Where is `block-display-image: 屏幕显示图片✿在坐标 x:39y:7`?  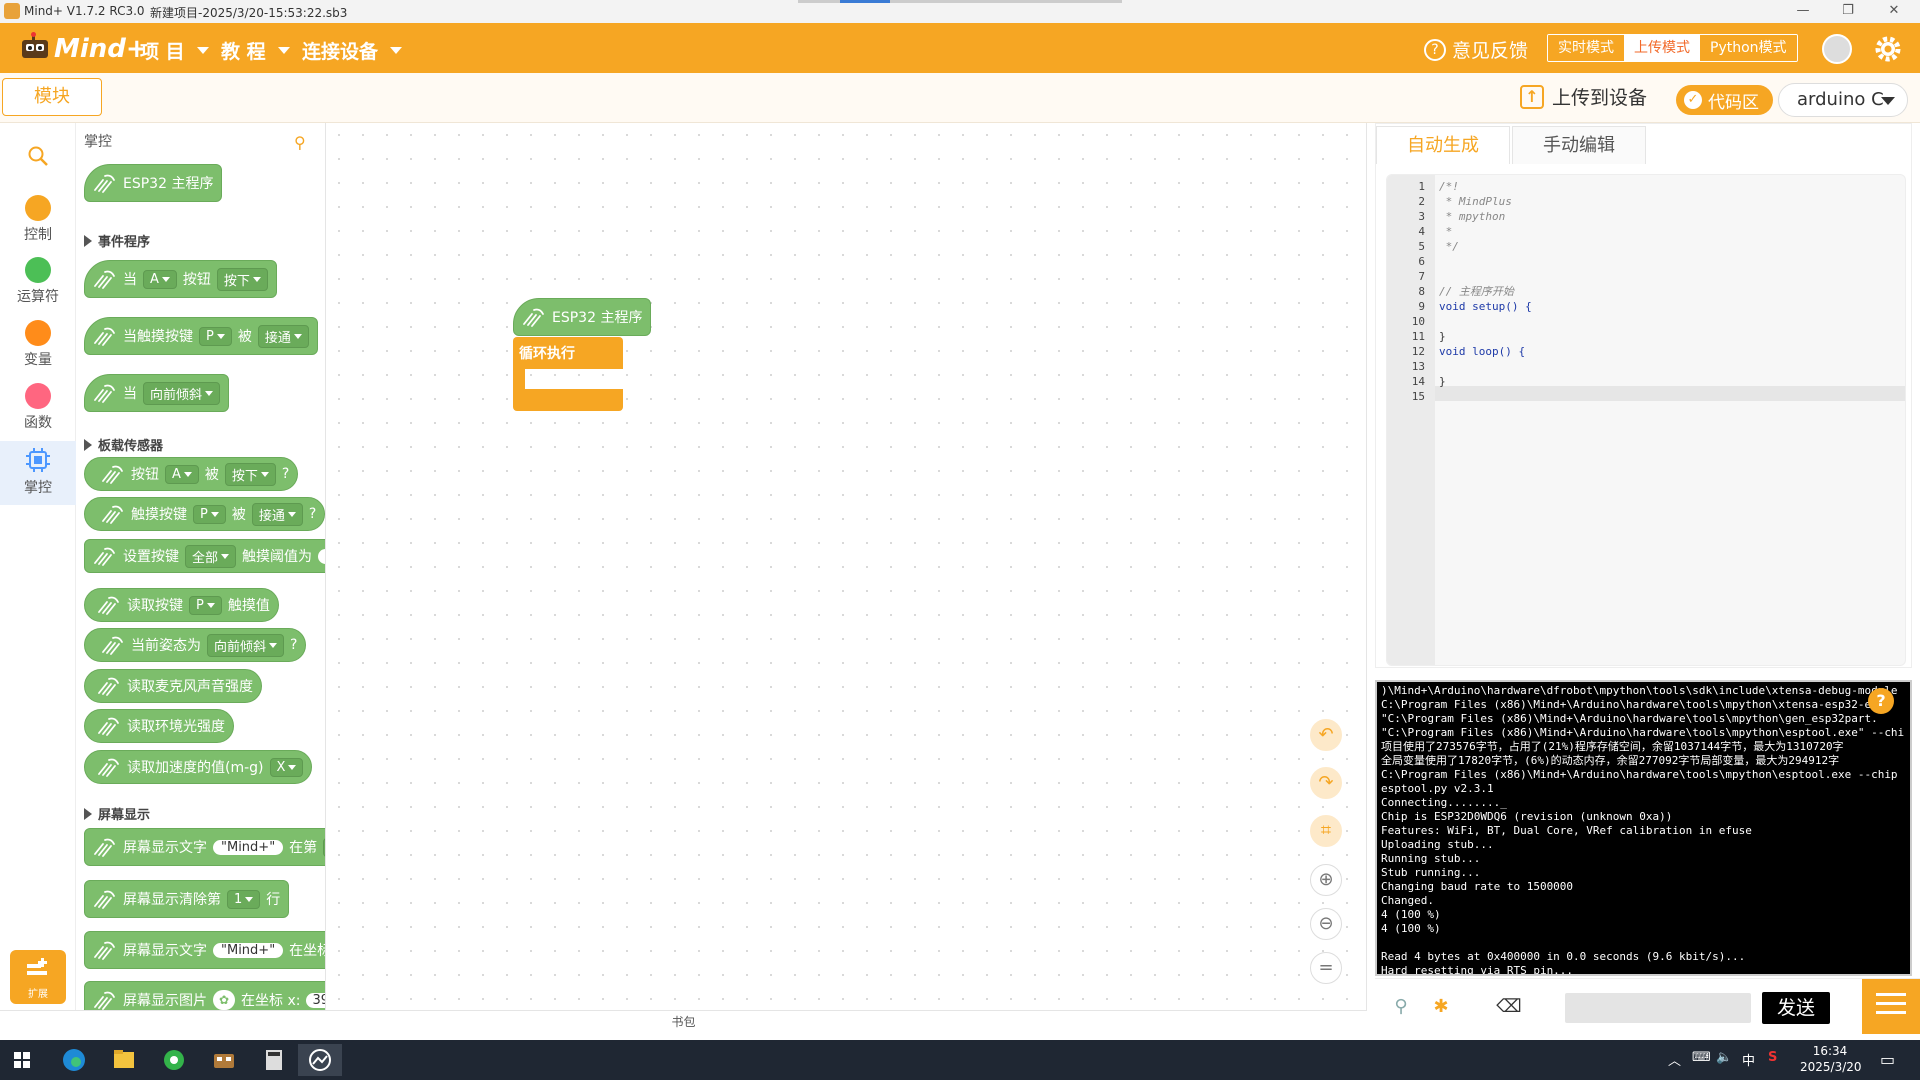 block-display-image: 屏幕显示图片✿在坐标 x:39y:7 is located at coordinates (204, 995).